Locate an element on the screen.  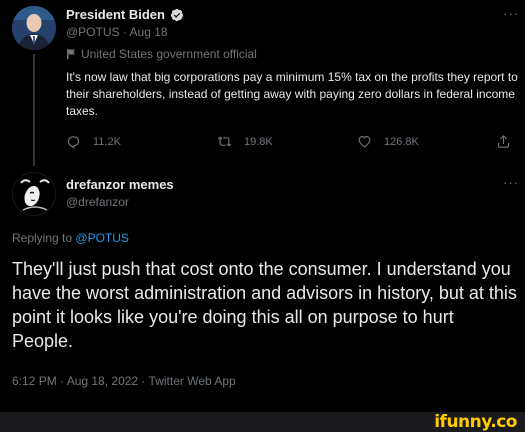
heart-icon is located at coordinates (364, 141).